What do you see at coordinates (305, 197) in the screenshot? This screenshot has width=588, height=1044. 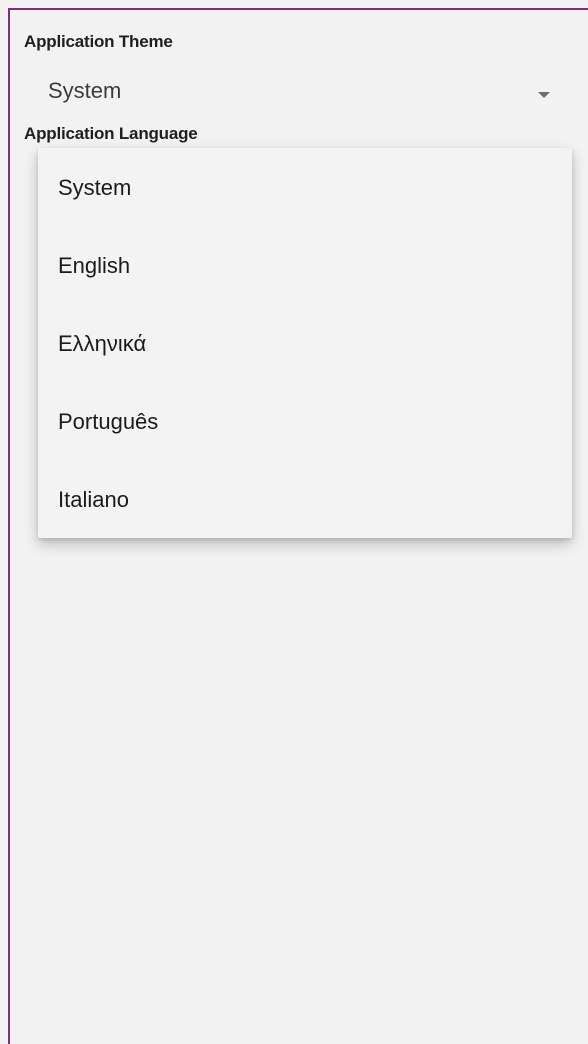 I see `language-option-system: System` at bounding box center [305, 197].